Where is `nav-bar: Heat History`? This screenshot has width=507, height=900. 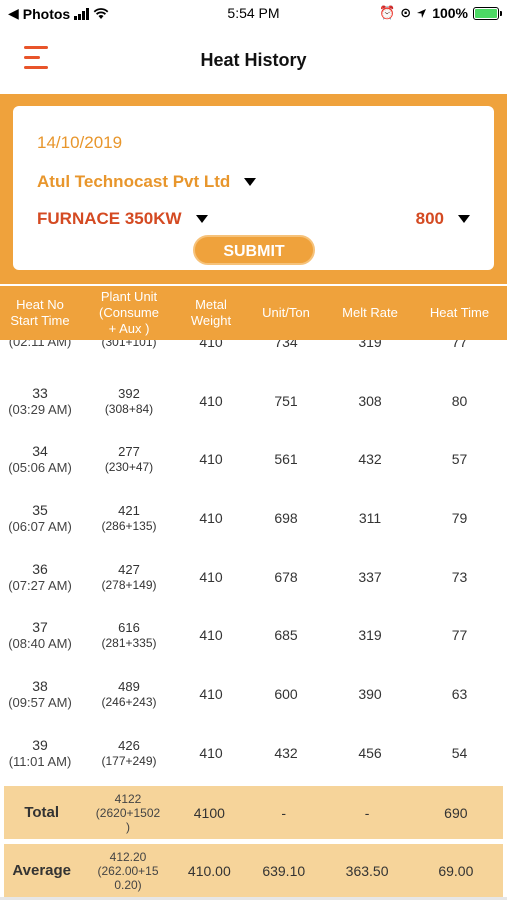
nav-bar: Heat History is located at coordinates (253, 61).